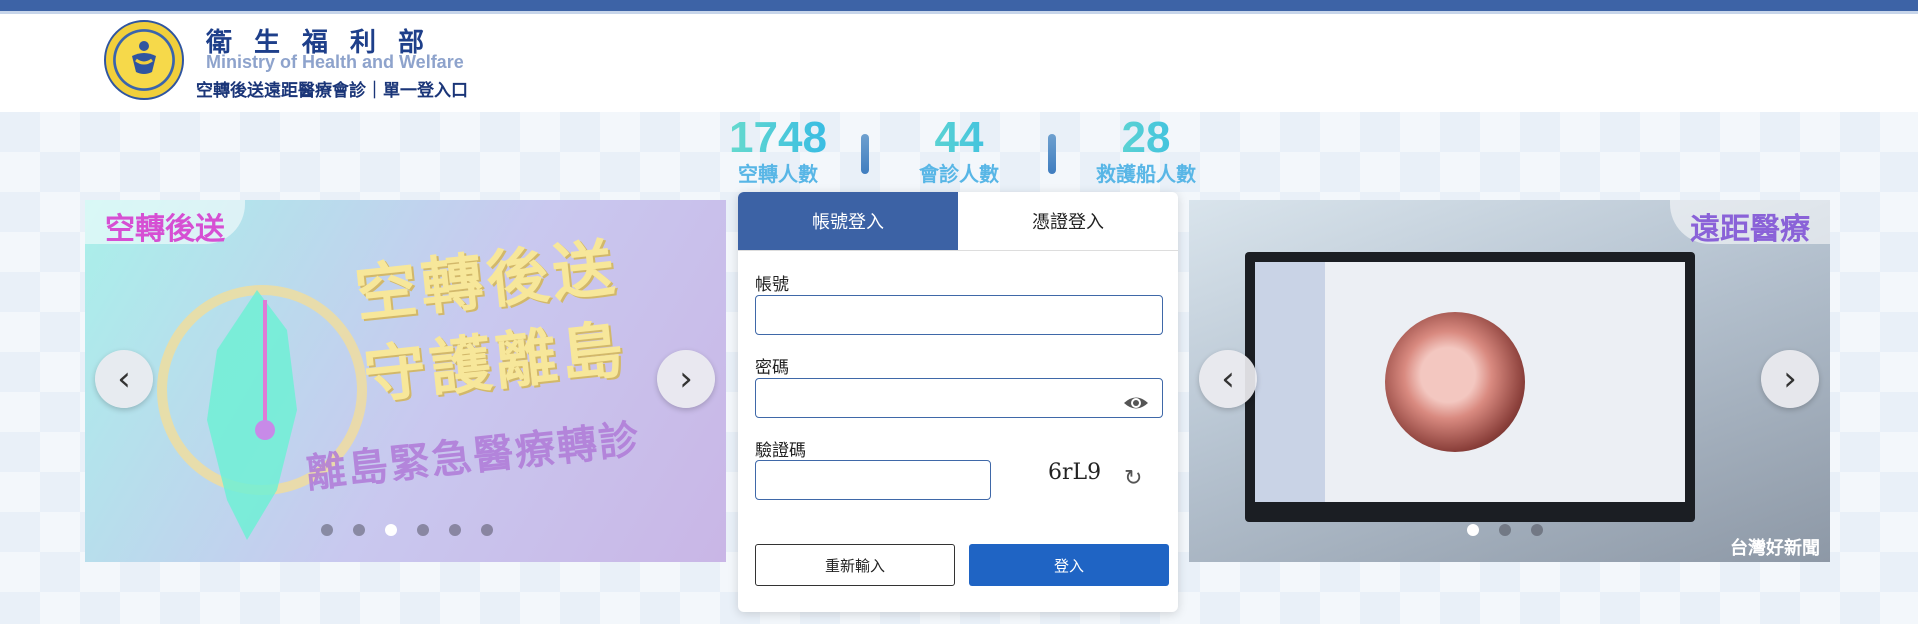  I want to click on screen-sidebar, so click(1290, 382).